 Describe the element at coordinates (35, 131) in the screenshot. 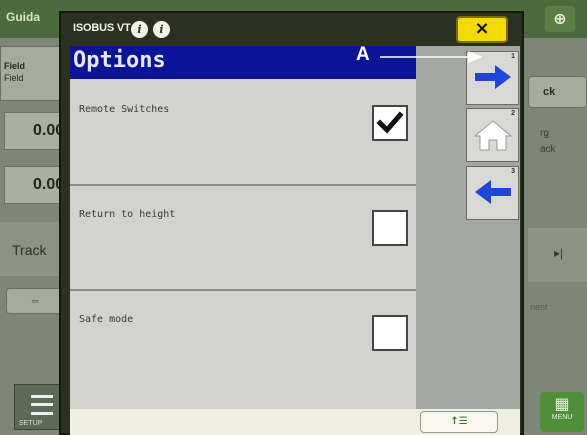

I see `value-tile-1: 0.00` at that location.